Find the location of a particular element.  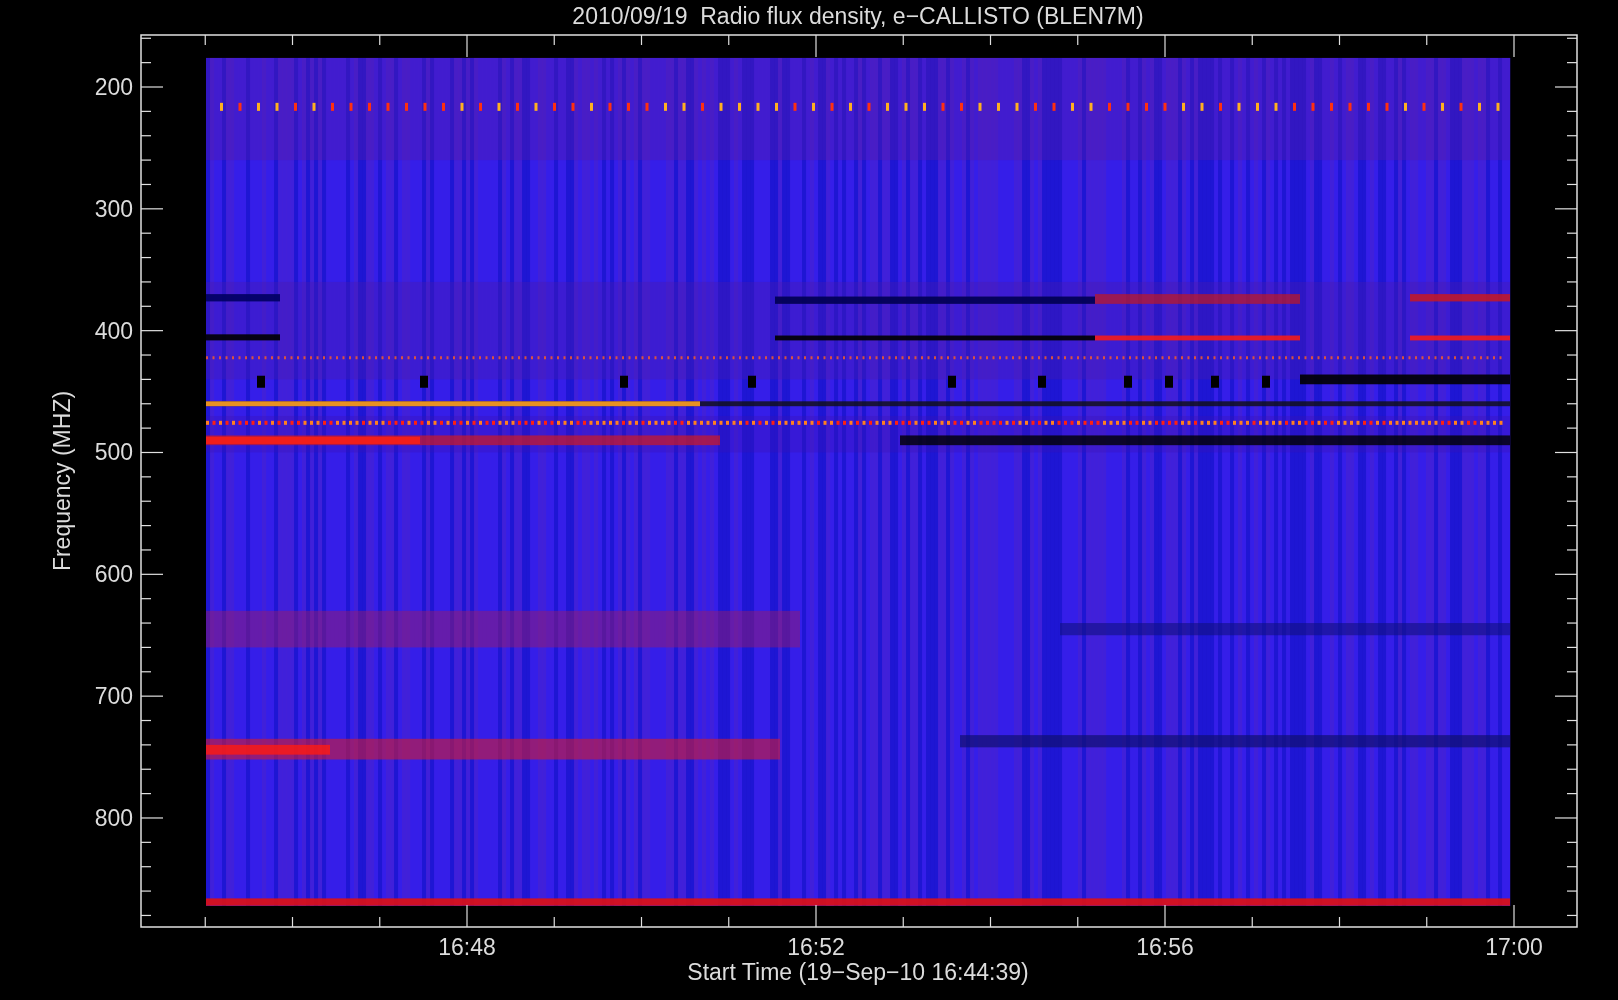

tick-label: 16:56 is located at coordinates (1165, 947).